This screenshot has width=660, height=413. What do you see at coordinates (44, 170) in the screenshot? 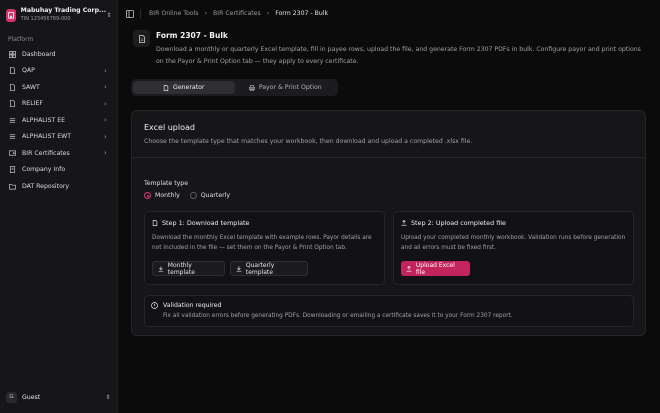
I see `sidebar-item-label: Company Info` at bounding box center [44, 170].